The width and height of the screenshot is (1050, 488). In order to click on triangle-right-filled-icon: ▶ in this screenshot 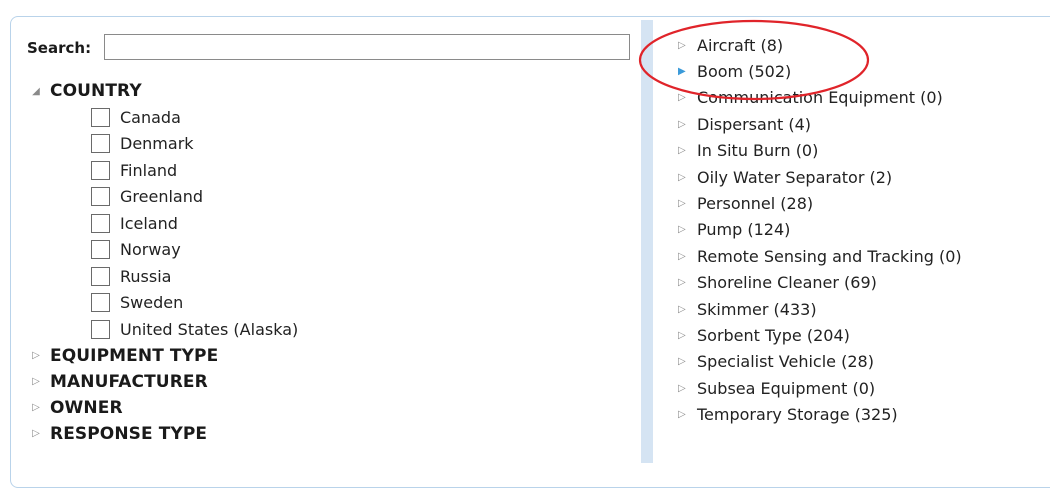, I will do `click(684, 71)`.